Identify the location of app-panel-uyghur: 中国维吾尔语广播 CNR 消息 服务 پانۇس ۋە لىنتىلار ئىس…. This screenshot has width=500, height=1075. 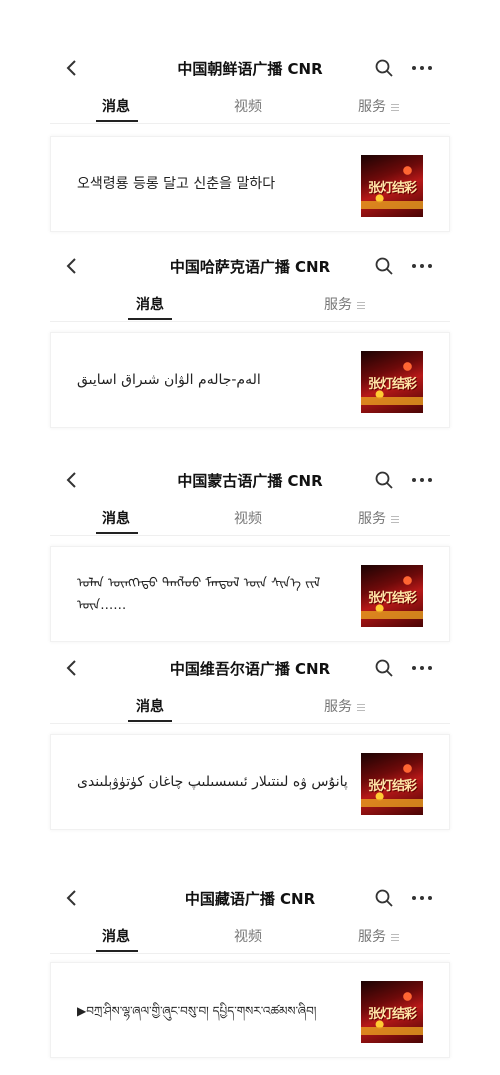
(250, 739).